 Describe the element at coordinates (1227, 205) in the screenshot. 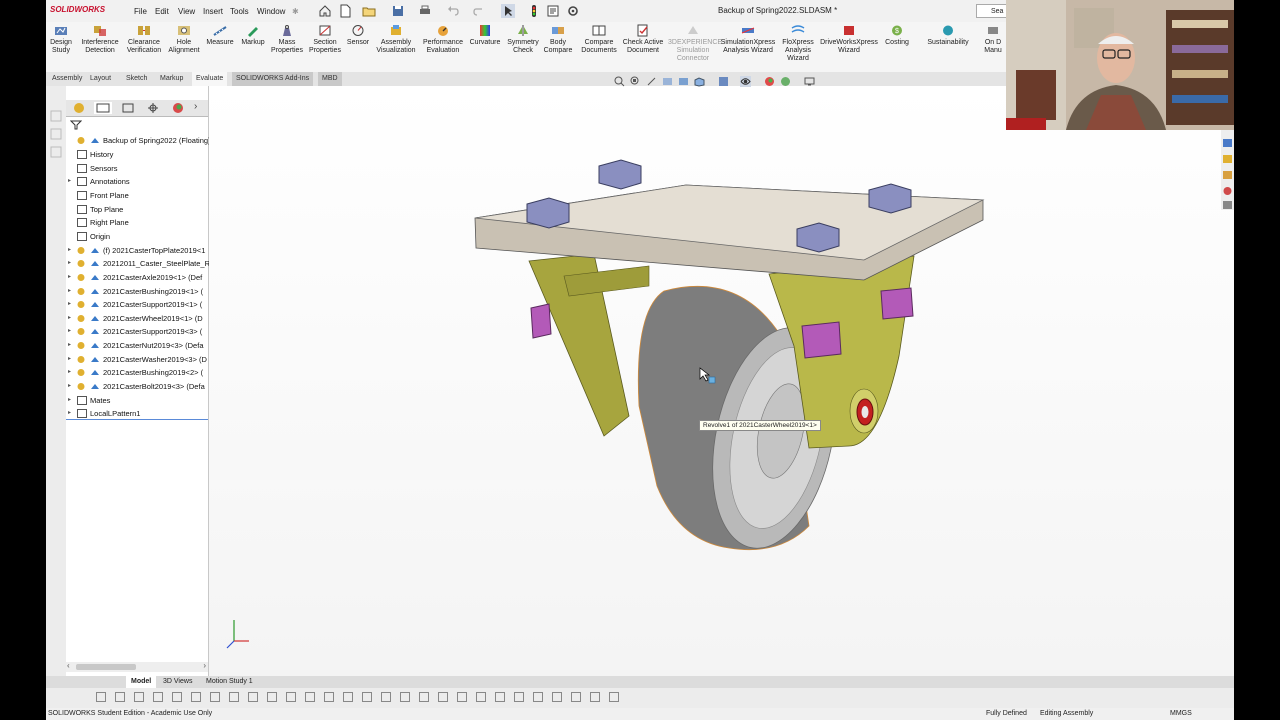

I see `custom-properties-icon` at that location.